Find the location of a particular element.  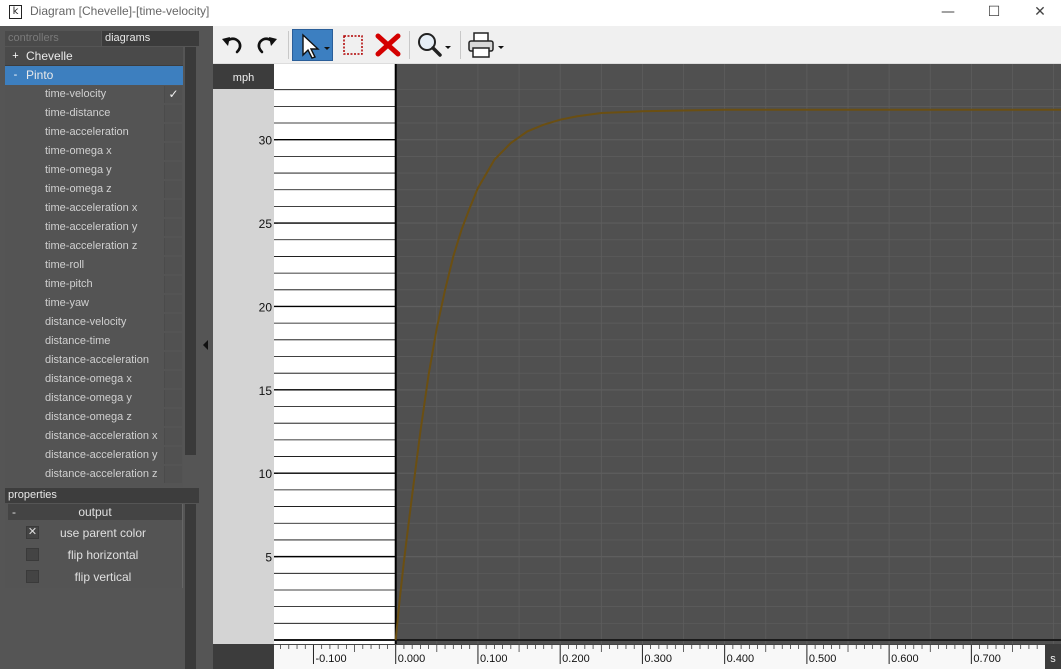

diagram-list-item: distance-omega z is located at coordinates (94, 417).